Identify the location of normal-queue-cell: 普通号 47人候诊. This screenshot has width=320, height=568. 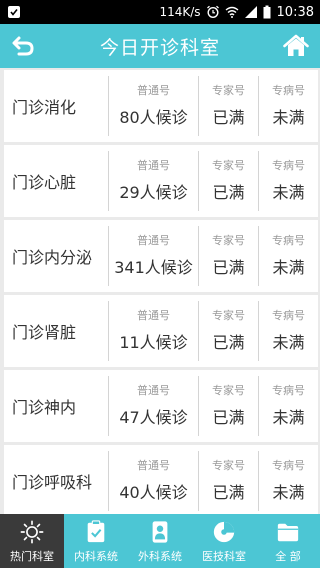
(153, 406).